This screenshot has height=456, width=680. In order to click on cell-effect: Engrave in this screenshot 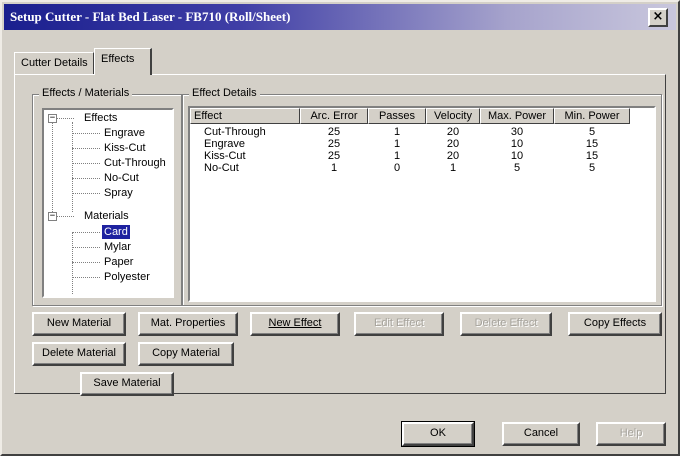, I will do `click(224, 144)`.